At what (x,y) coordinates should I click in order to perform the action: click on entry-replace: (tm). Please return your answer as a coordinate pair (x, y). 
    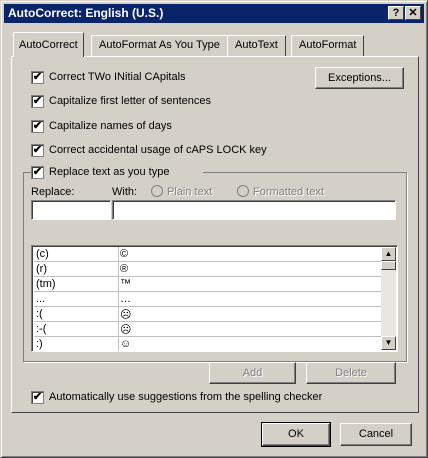
    Looking at the image, I should click on (46, 284).